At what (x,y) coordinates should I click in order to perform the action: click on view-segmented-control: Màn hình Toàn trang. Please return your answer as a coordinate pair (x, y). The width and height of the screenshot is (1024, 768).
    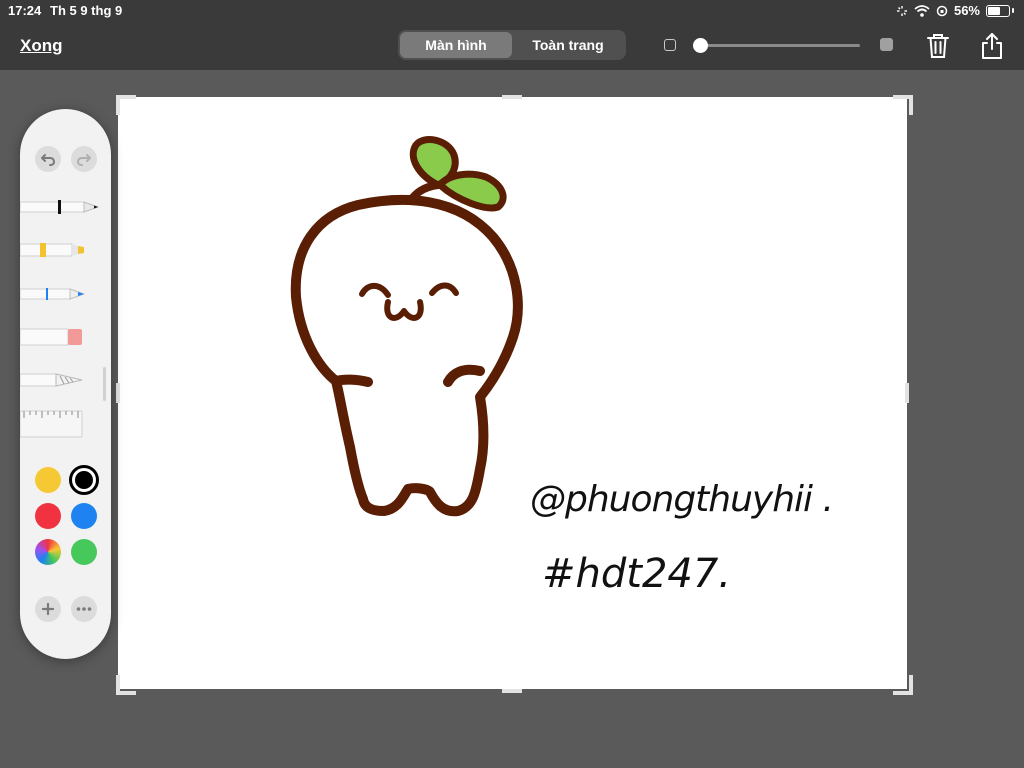
    Looking at the image, I should click on (512, 45).